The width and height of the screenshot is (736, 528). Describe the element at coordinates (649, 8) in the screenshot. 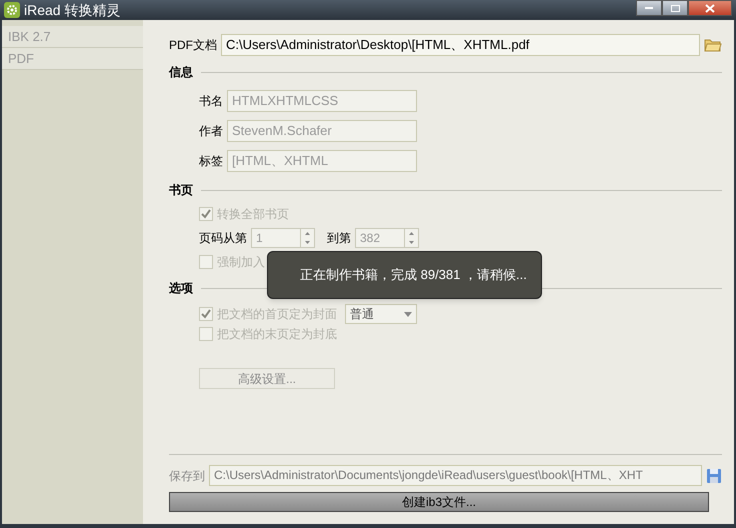

I see `minimize-button` at that location.